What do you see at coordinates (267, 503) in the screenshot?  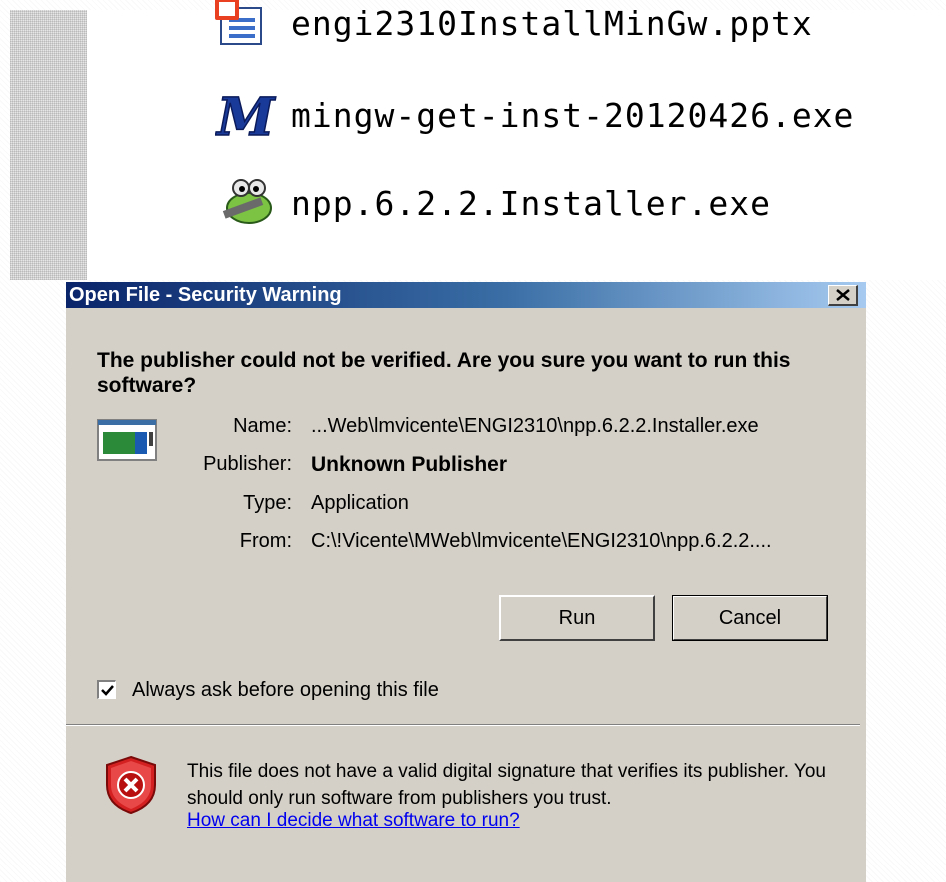 I see `type-label: Type:` at bounding box center [267, 503].